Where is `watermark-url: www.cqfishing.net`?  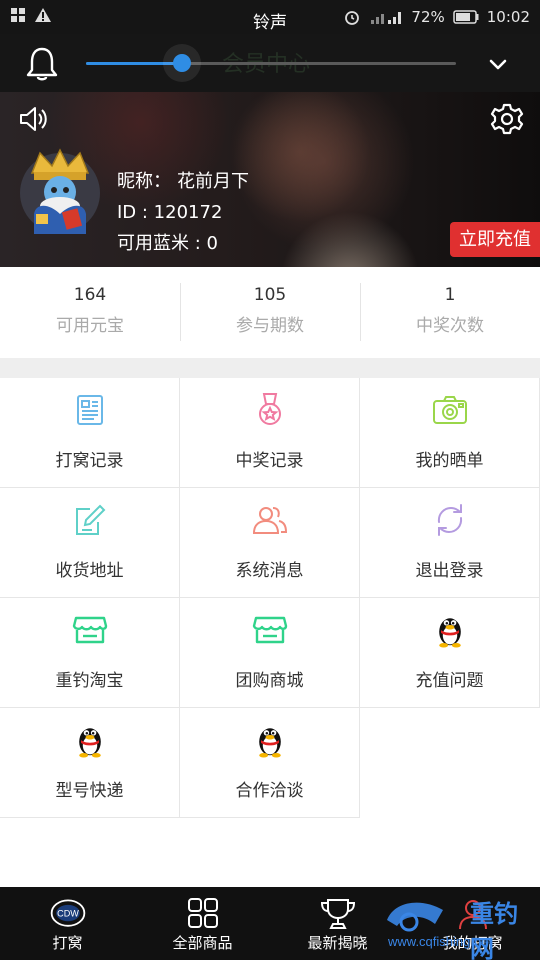 watermark-url: www.cqfishing.net is located at coordinates (440, 941).